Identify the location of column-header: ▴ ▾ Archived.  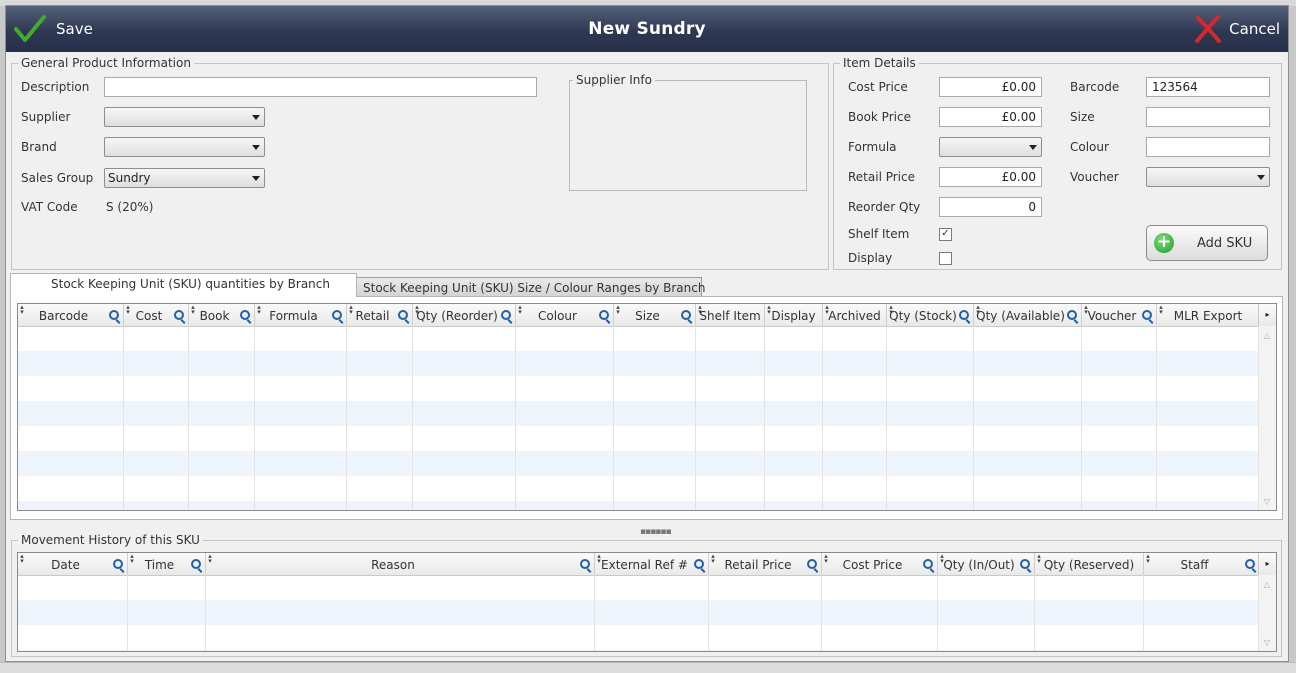
(855, 315).